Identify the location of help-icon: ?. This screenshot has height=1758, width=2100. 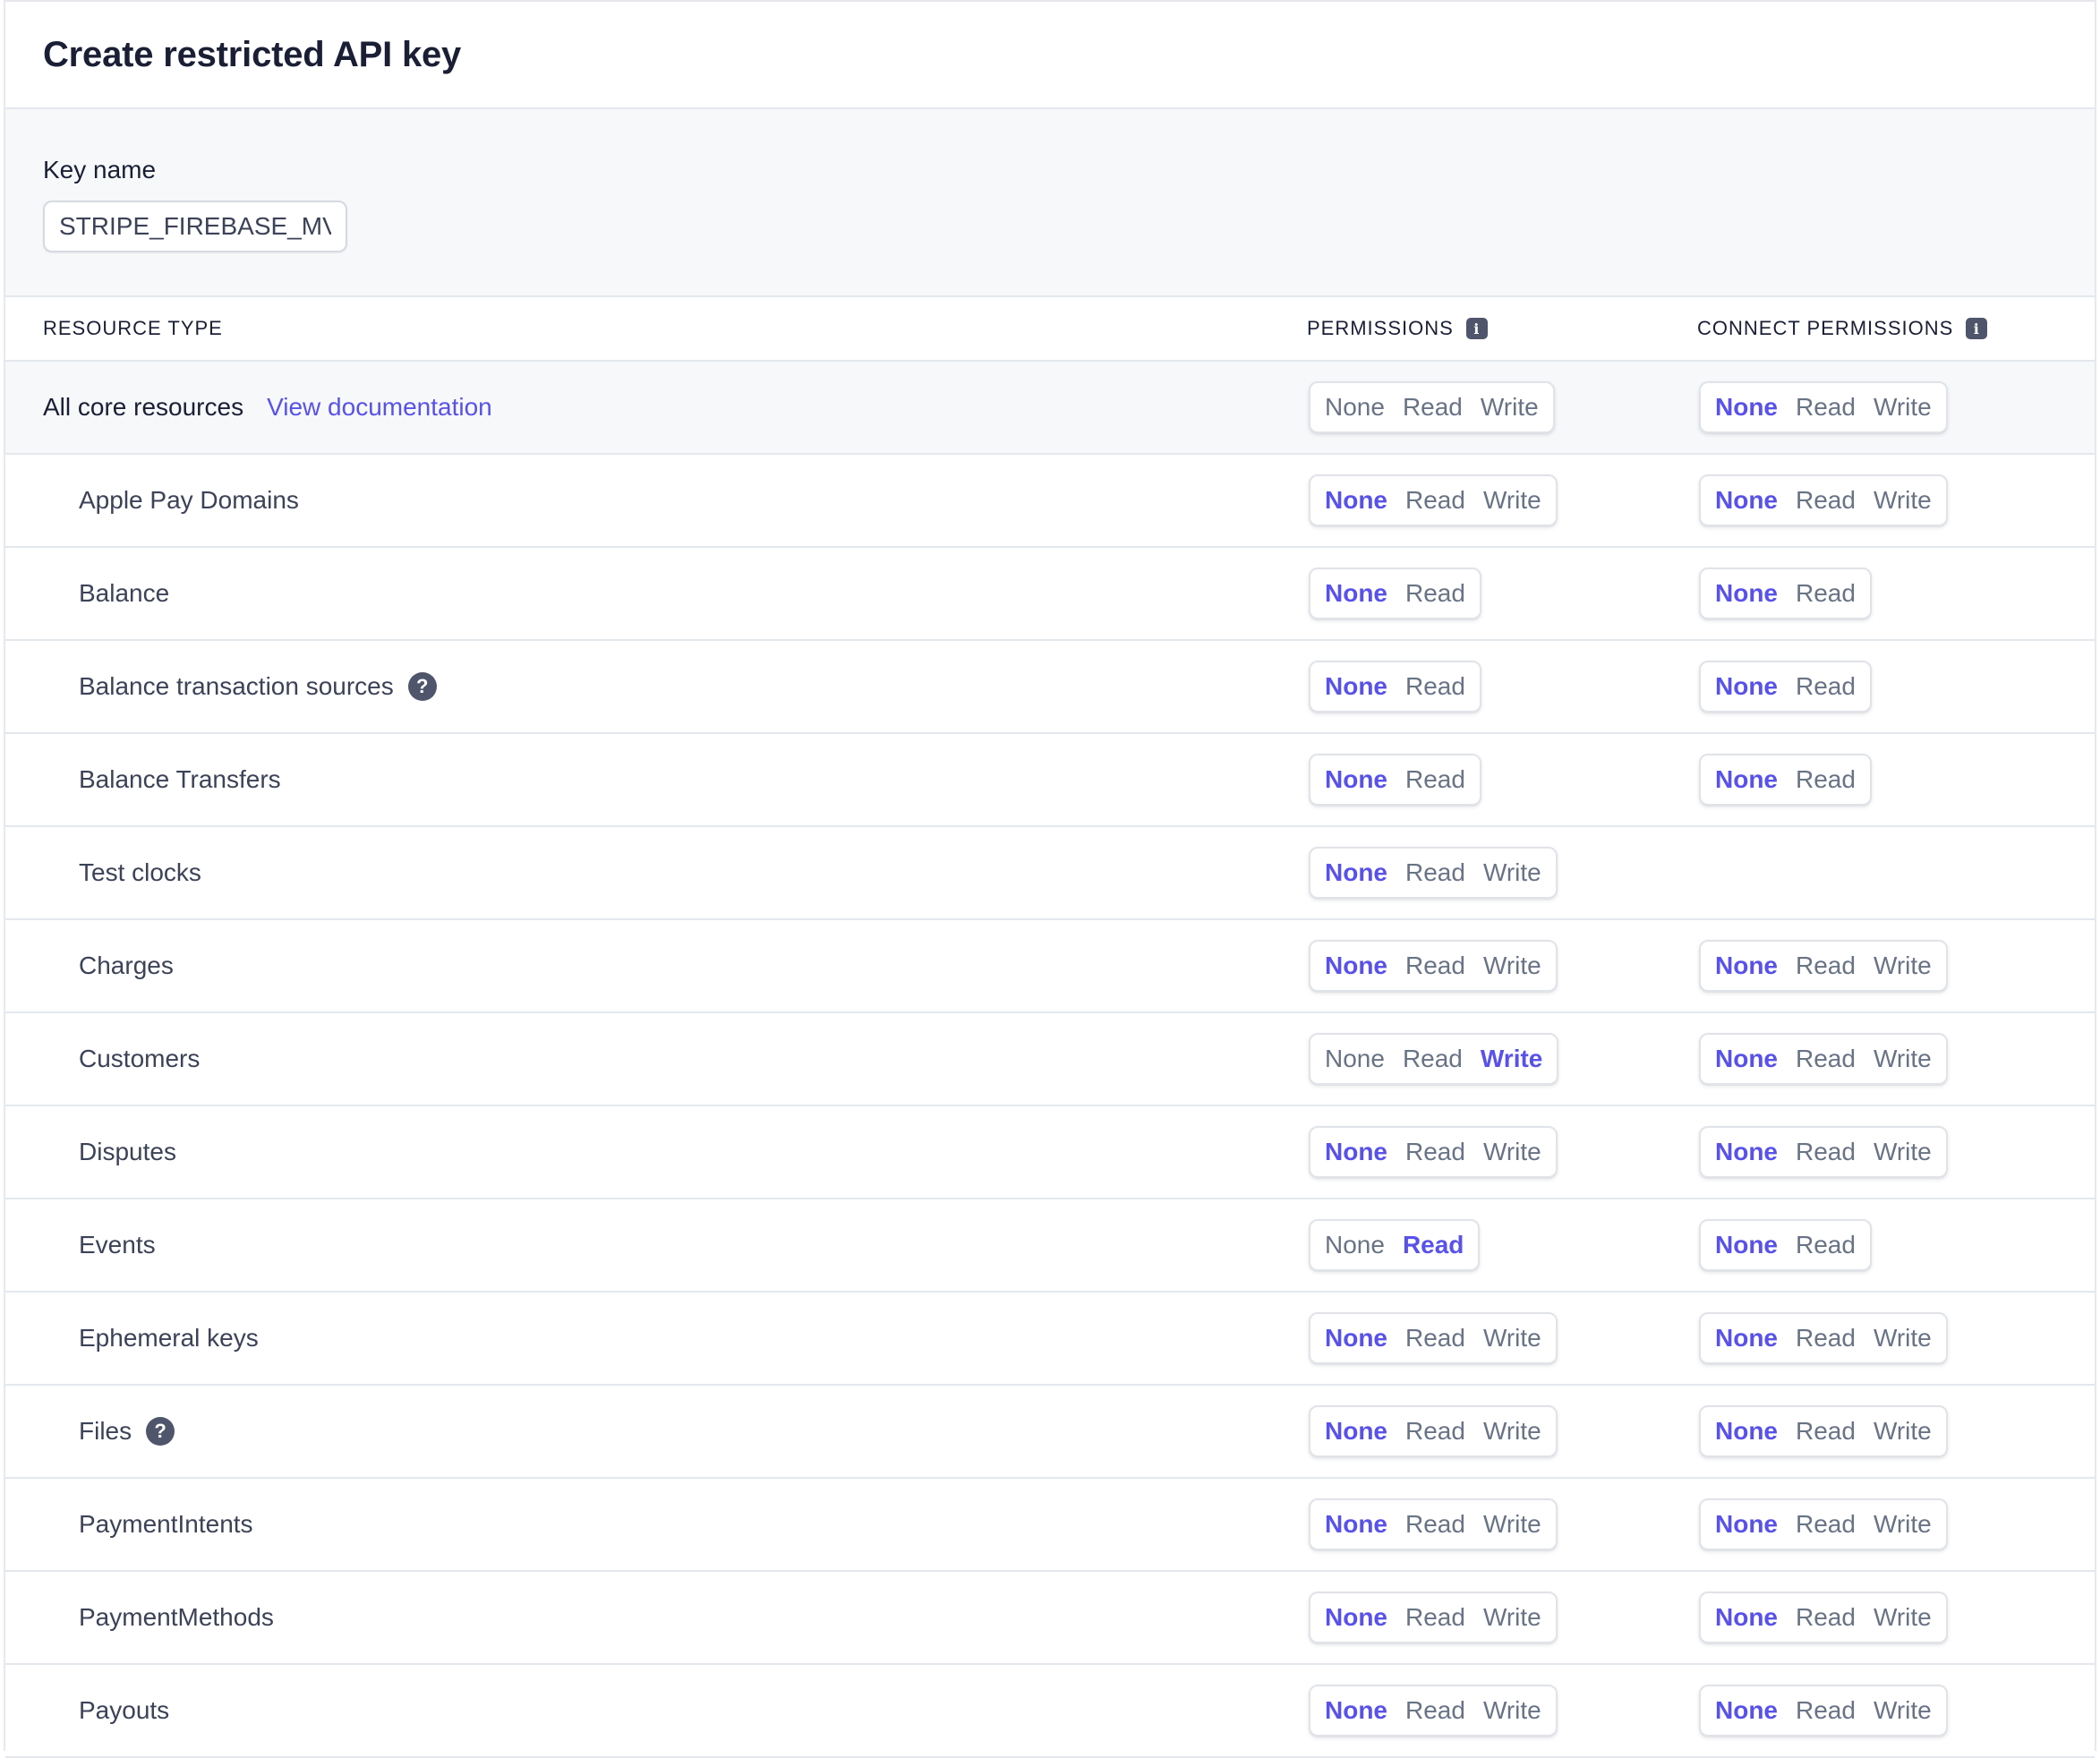
(160, 1431).